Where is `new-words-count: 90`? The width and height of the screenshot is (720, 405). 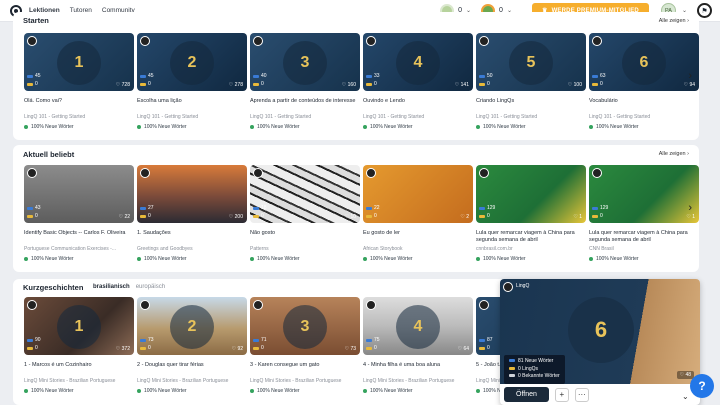
new-words-count: 90 is located at coordinates (34, 340).